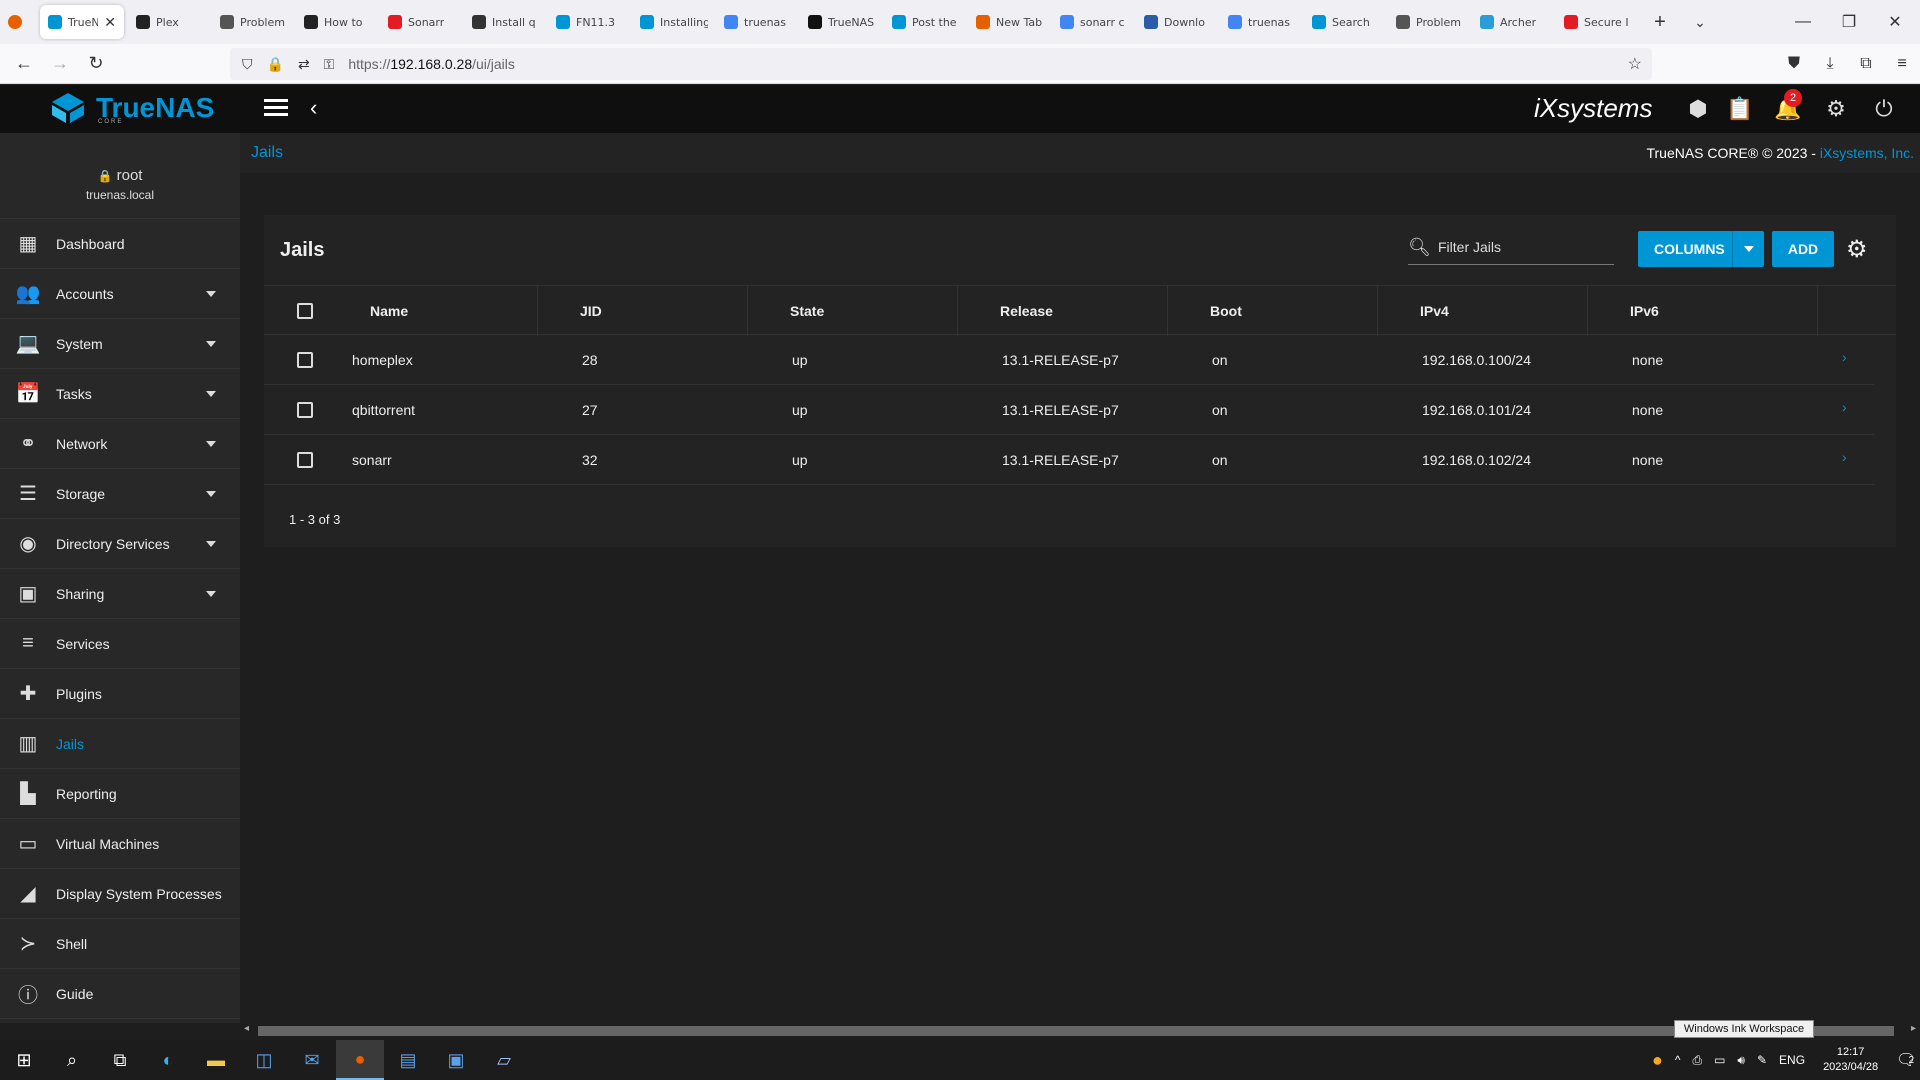  I want to click on downloads-icon: ⤓, so click(1830, 64).